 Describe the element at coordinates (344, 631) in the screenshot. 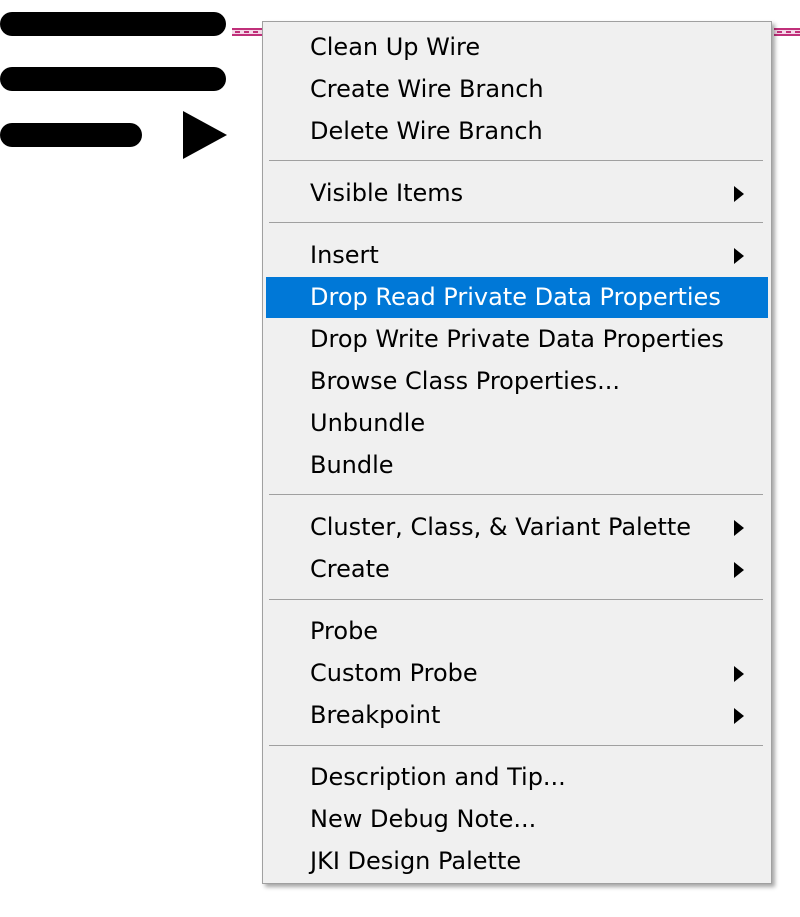

I see `menu-item-label: Probe` at that location.